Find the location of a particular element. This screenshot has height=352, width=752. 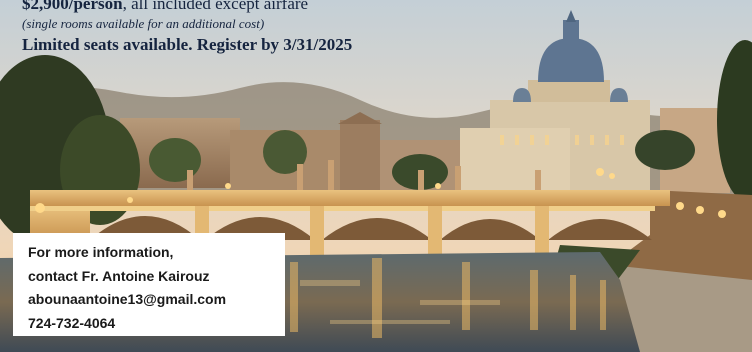

contact-email: abounaantoine13@gmail.com is located at coordinates (156, 300).